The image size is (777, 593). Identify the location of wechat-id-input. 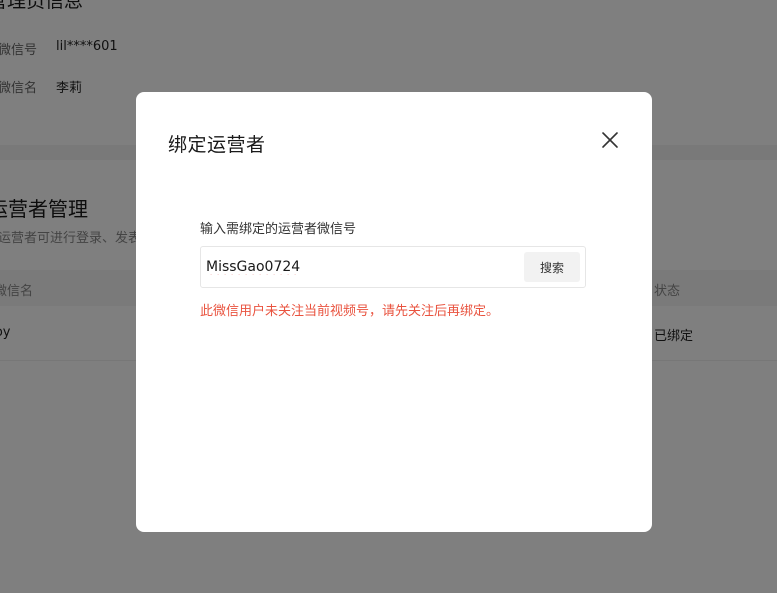
(356, 267).